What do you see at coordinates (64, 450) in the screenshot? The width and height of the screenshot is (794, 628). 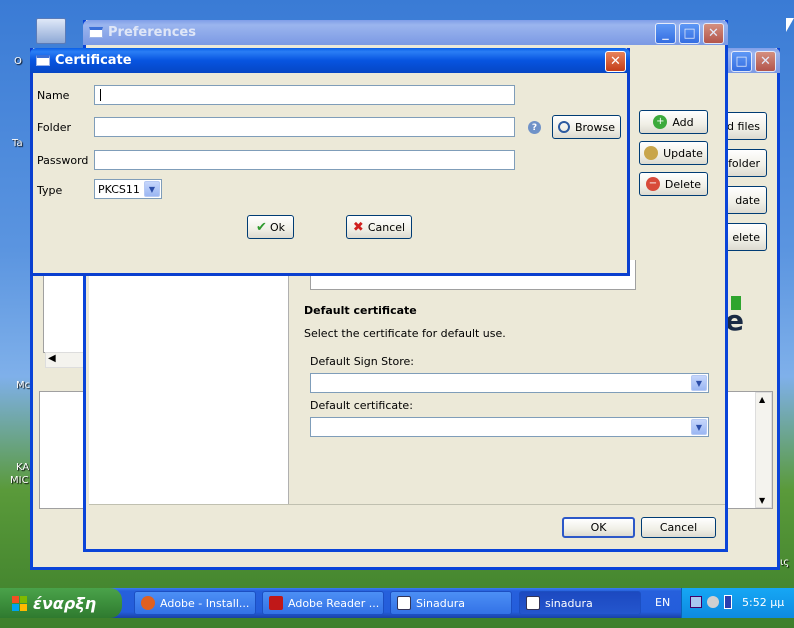 I see `log-panel` at bounding box center [64, 450].